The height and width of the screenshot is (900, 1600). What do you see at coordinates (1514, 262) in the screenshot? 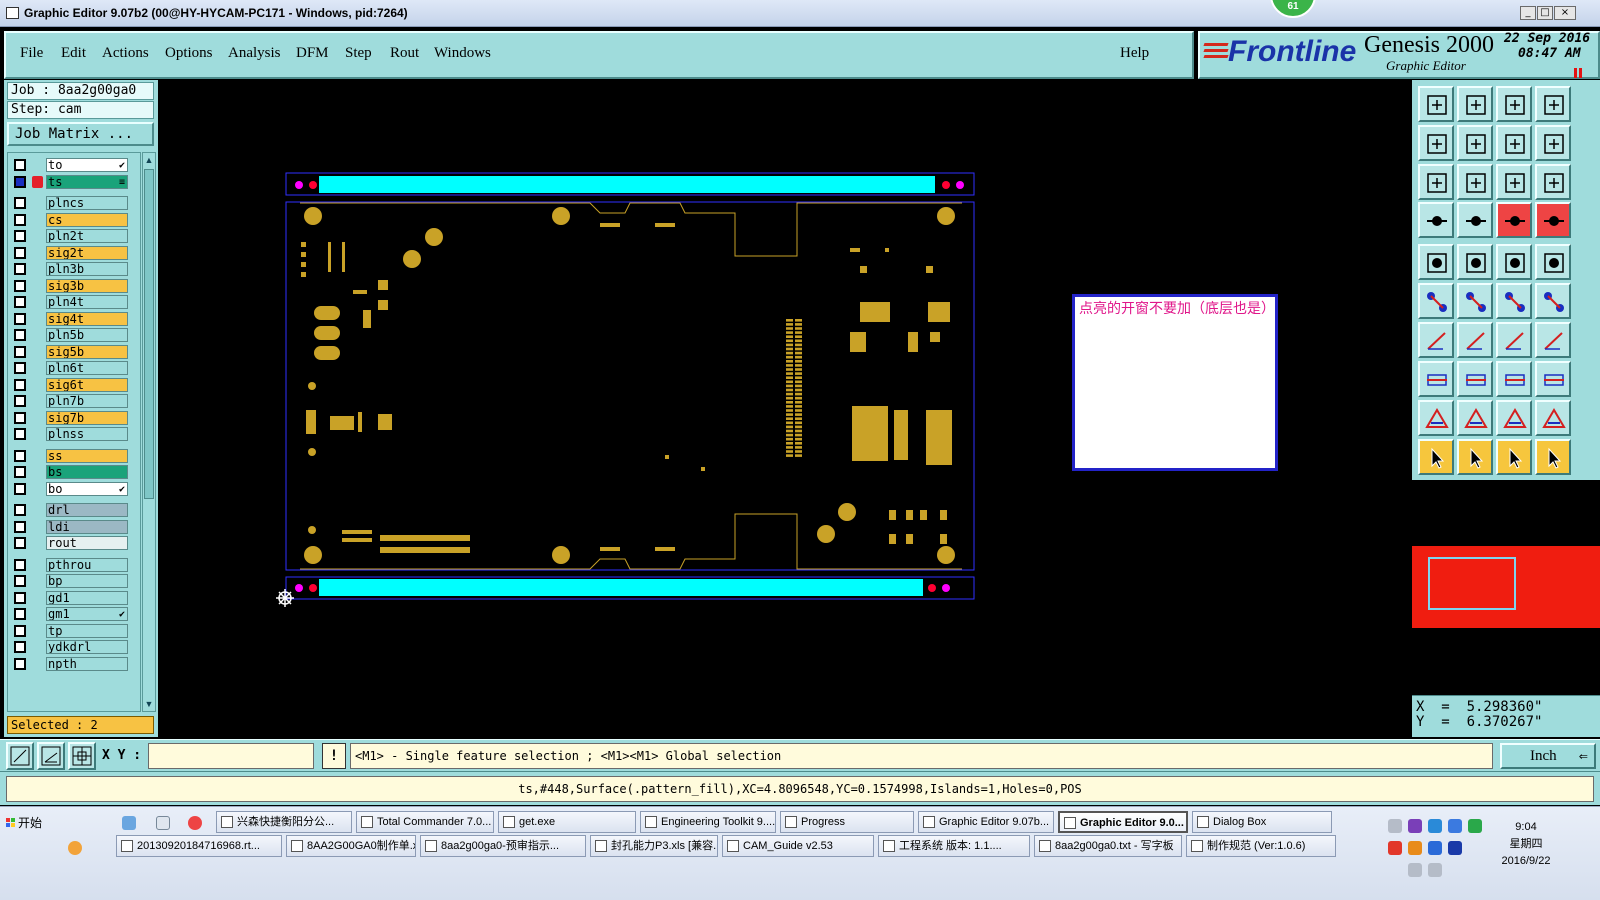
I see `tool-ruler-button` at bounding box center [1514, 262].